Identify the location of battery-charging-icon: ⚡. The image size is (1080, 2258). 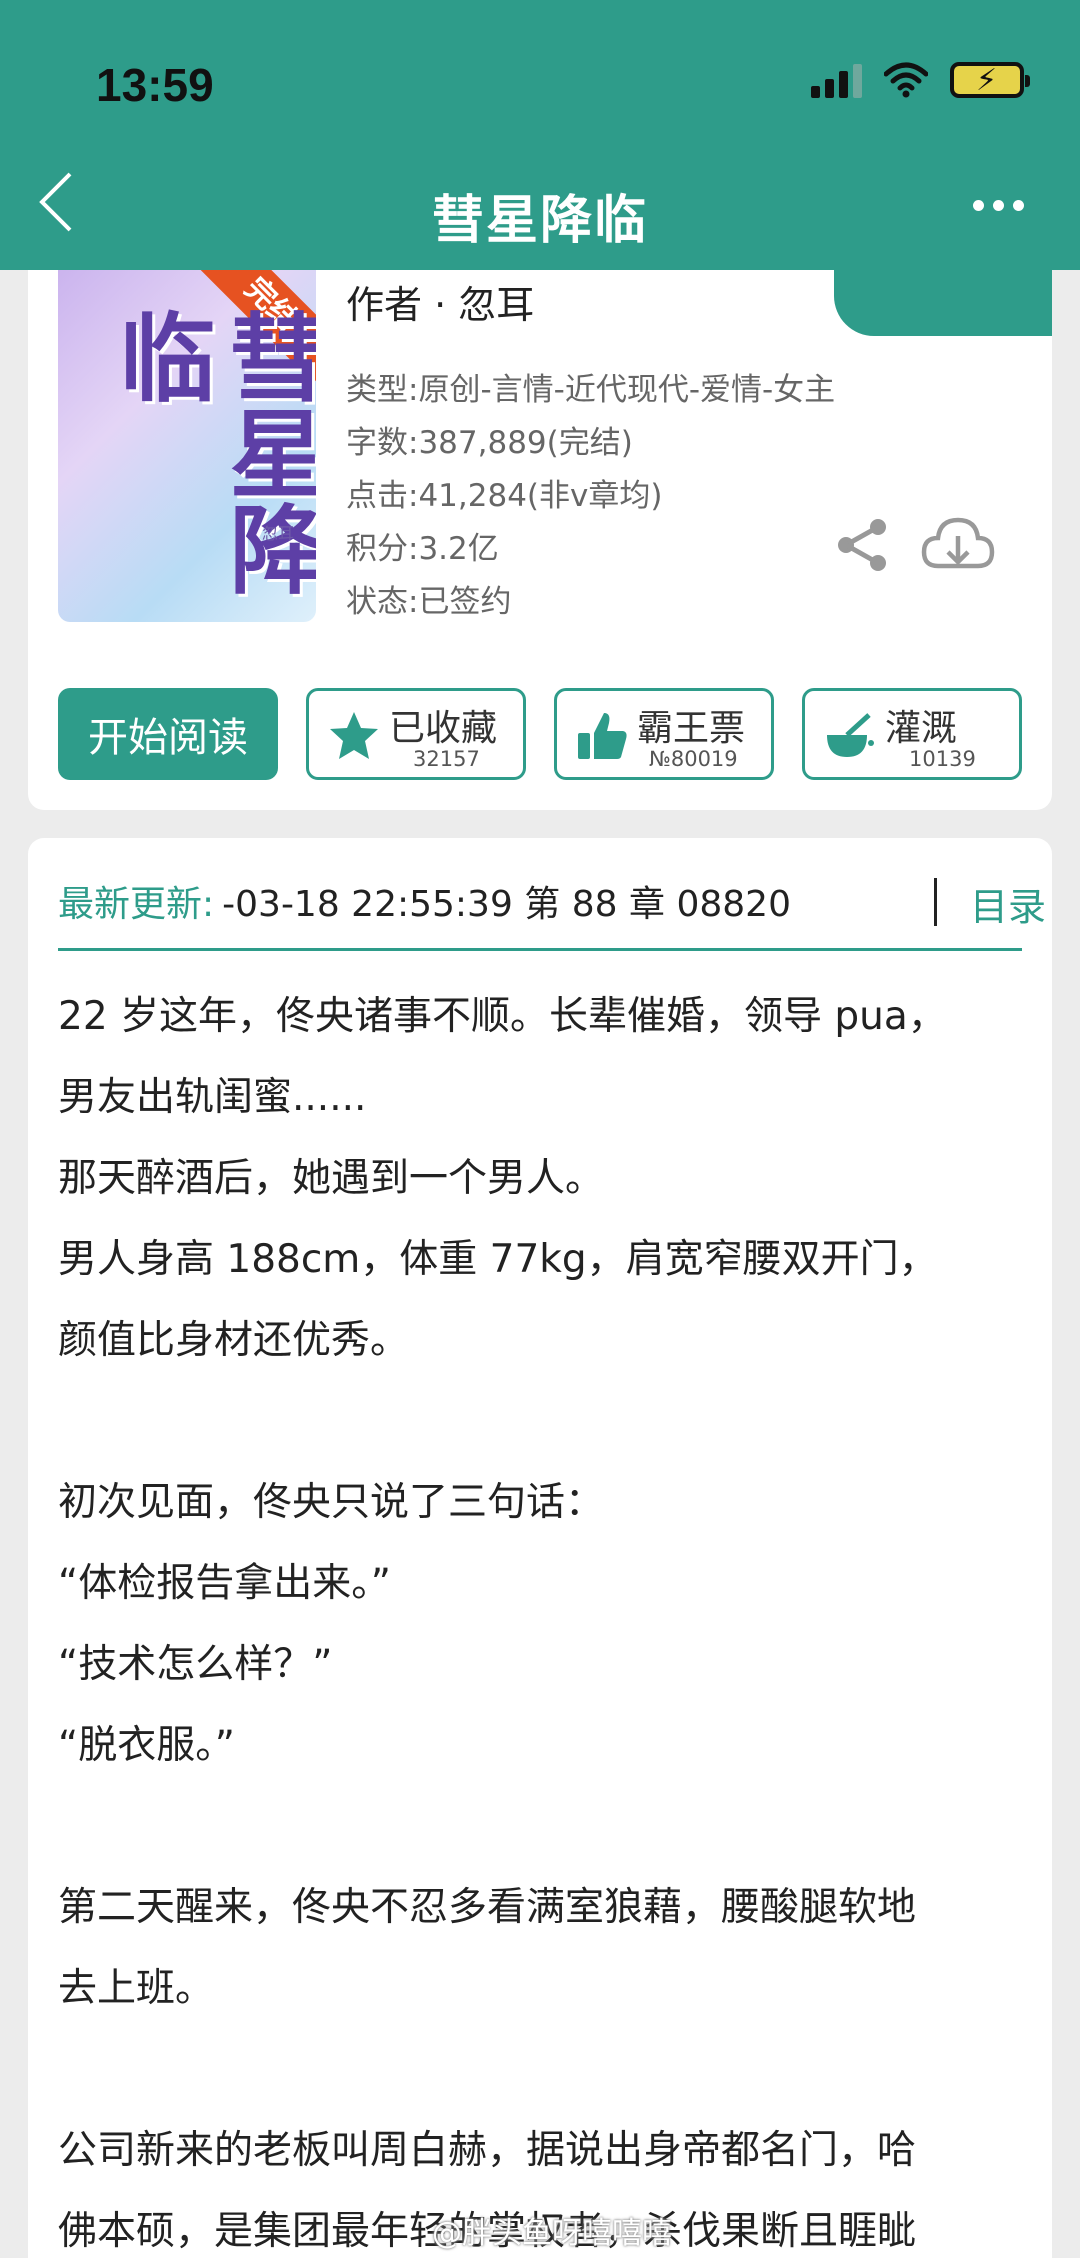
(990, 80).